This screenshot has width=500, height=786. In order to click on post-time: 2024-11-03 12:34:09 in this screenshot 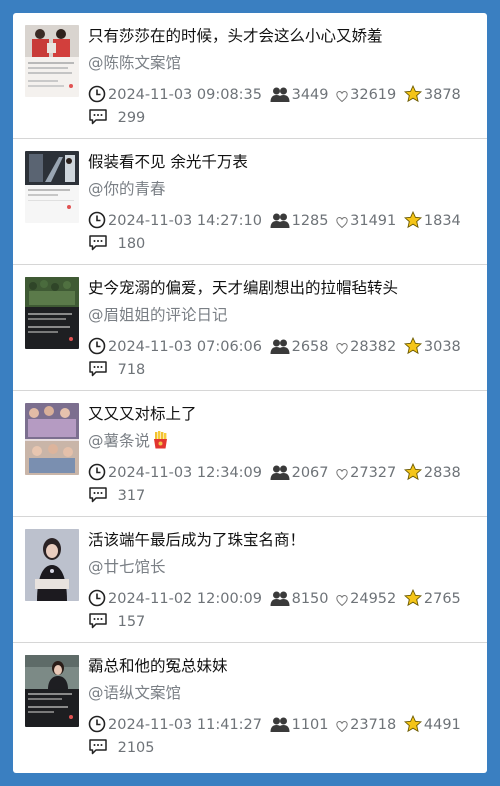, I will do `click(185, 473)`.